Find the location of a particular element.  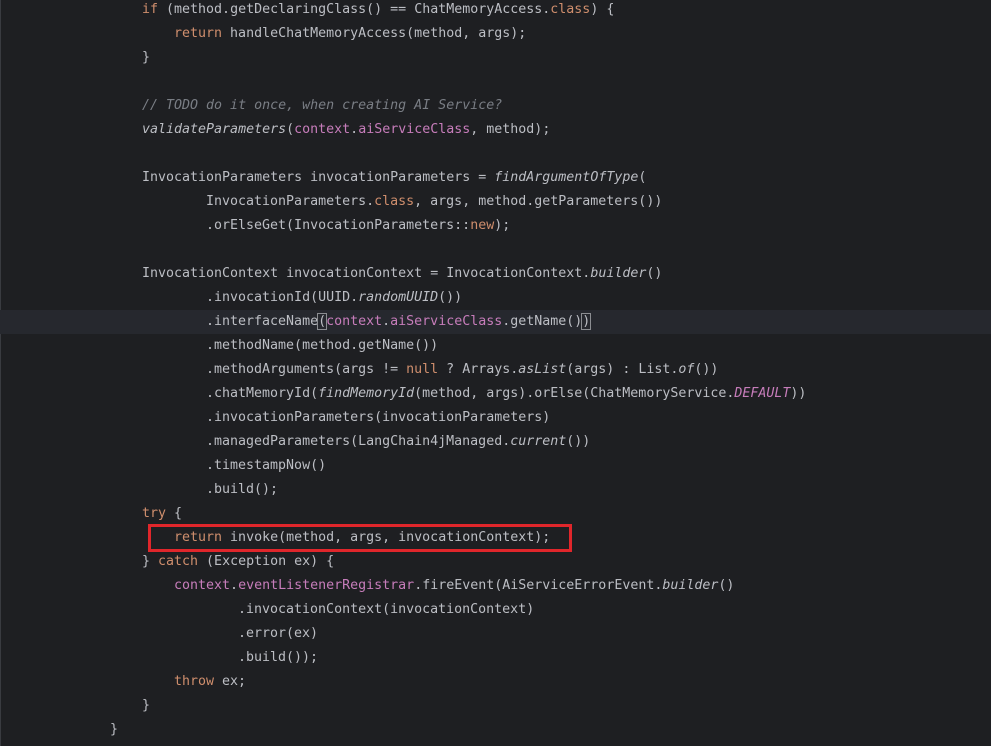

code-token: null is located at coordinates (422, 369).